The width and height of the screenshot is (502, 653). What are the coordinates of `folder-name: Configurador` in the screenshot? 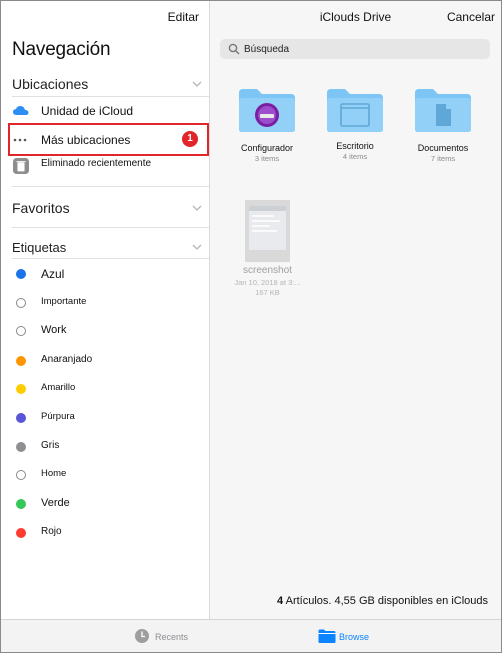 It's located at (267, 148).